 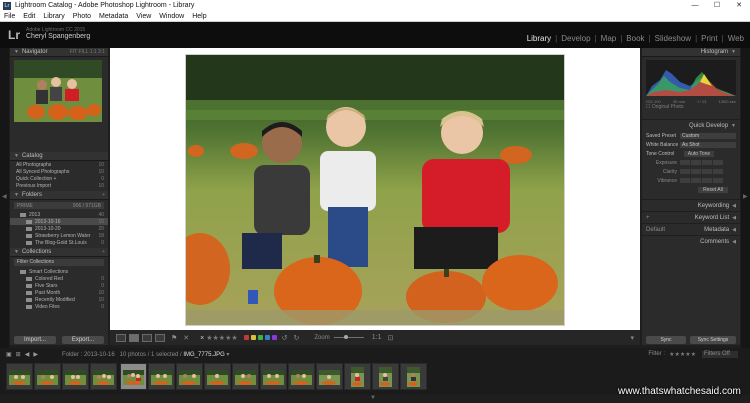 What do you see at coordinates (685, 171) in the screenshot?
I see `clarity-decrease-large` at bounding box center [685, 171].